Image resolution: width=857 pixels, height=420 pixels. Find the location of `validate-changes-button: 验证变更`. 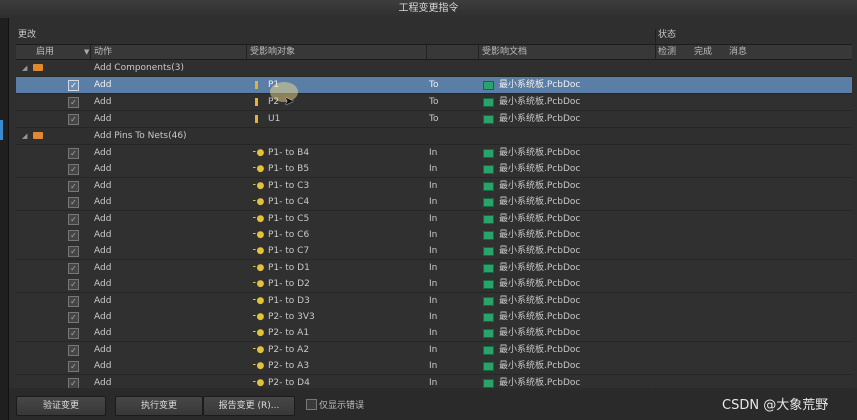

validate-changes-button: 验证变更 is located at coordinates (61, 406).